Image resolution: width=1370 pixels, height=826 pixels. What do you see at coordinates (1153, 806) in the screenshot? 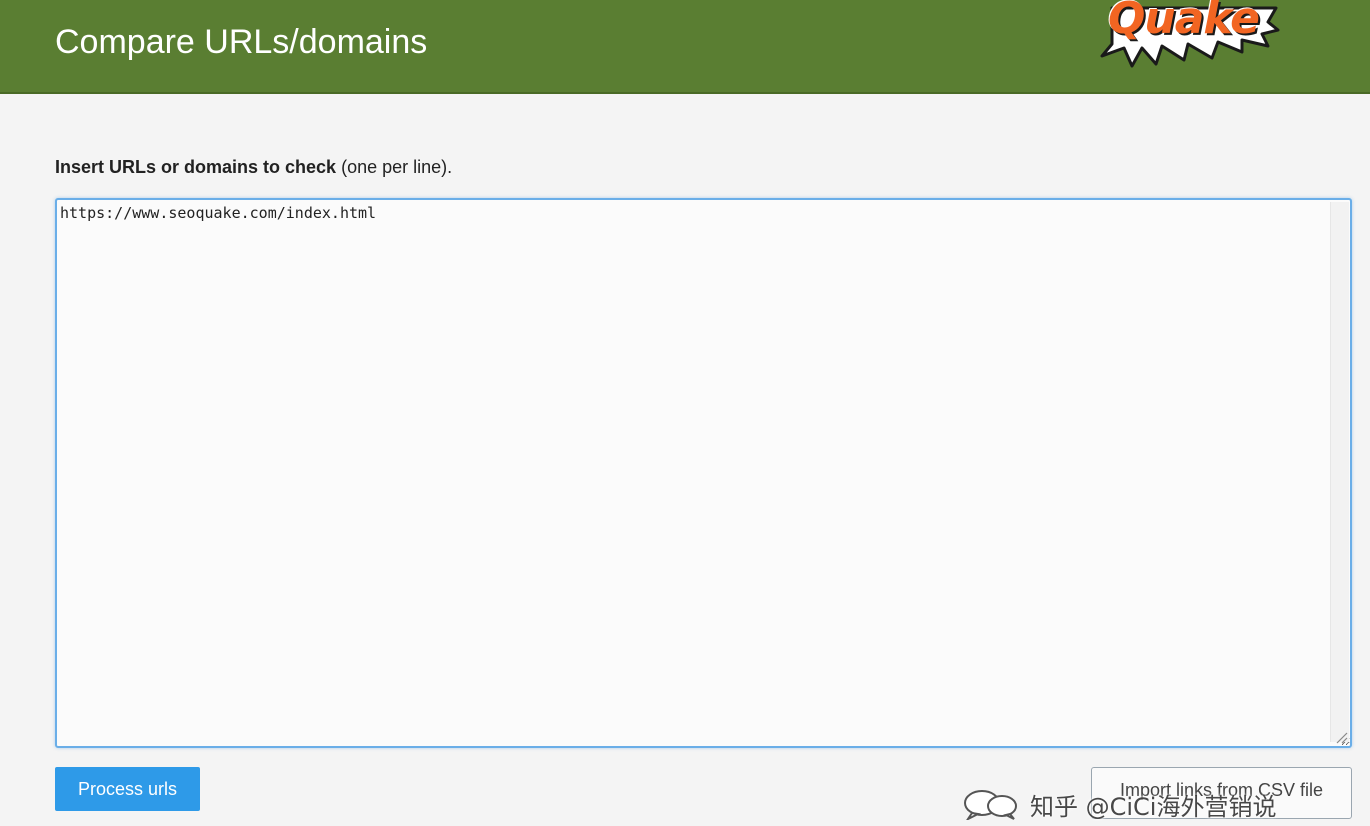
I see `watermark-text: 知乎 @CiCi海外营销说` at bounding box center [1153, 806].